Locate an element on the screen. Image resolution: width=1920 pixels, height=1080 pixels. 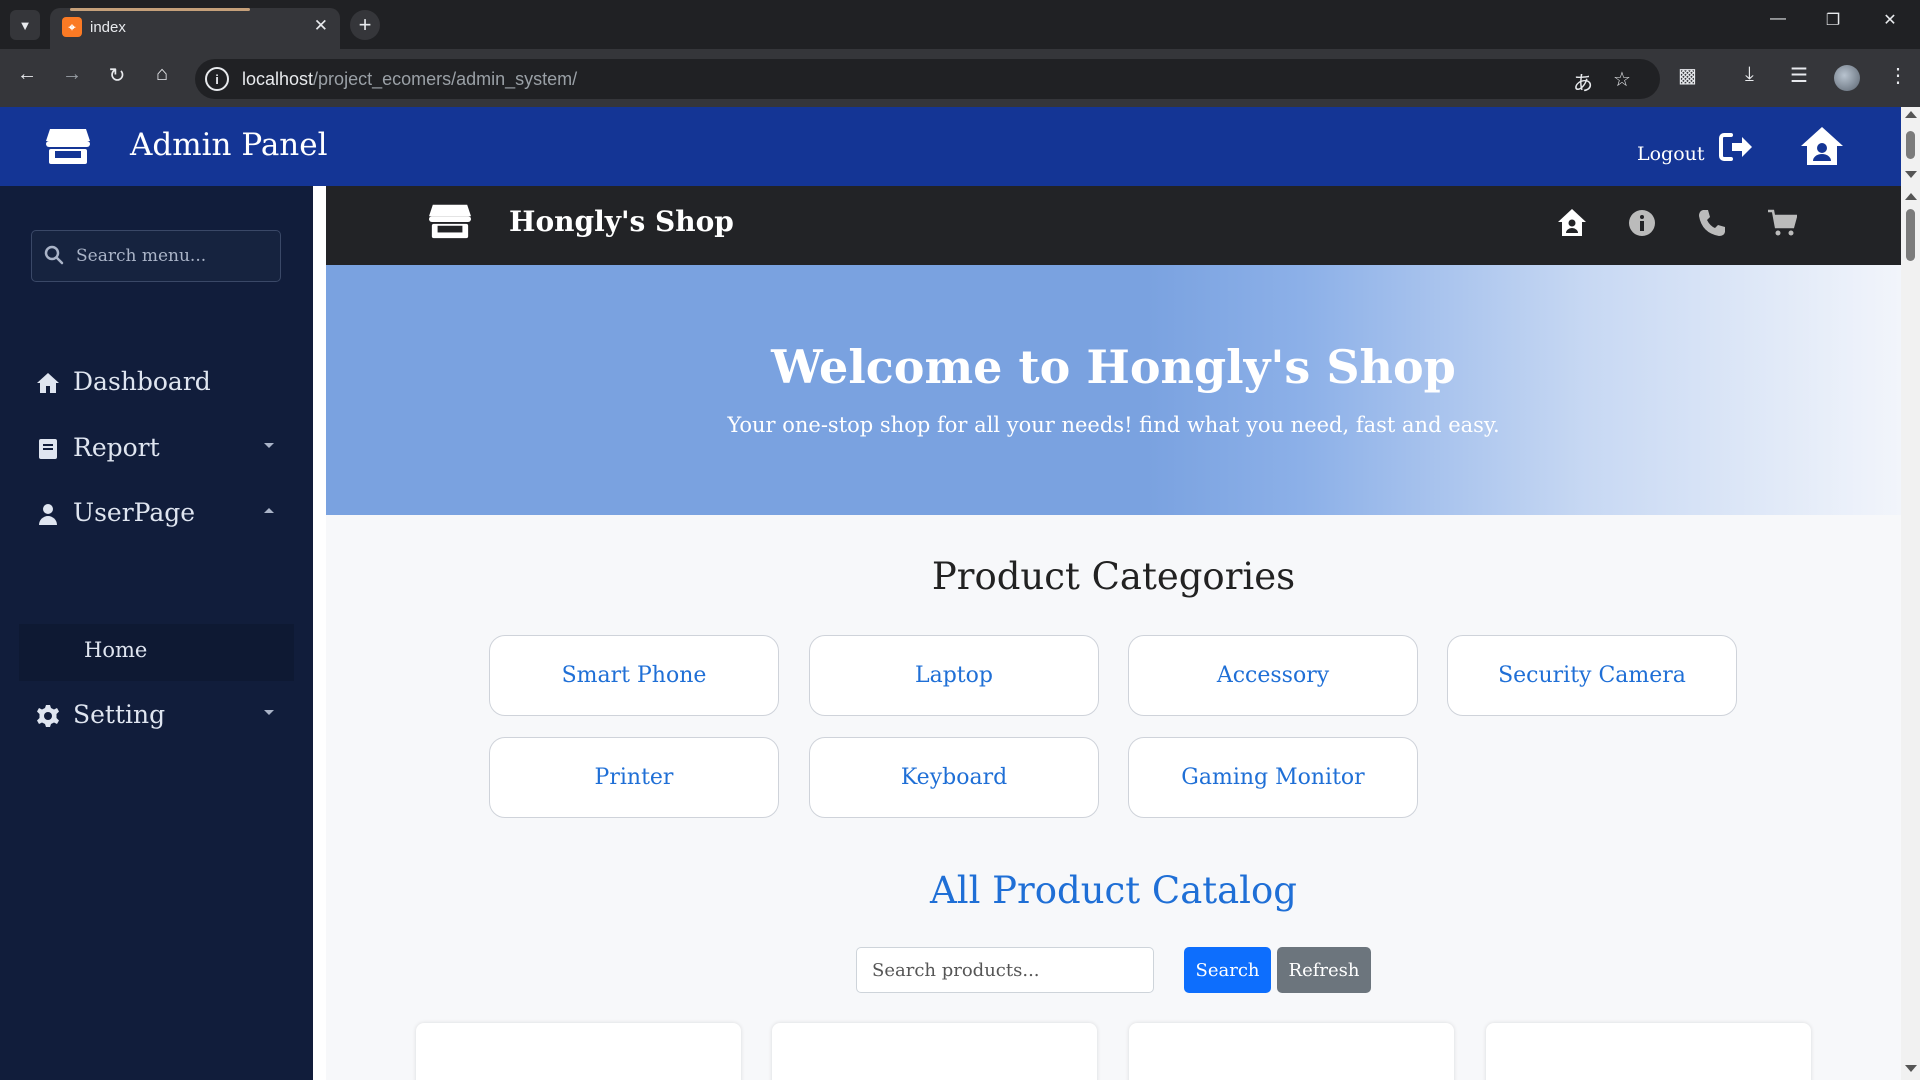
sidebar-item-dashboard: Dashboard is located at coordinates (156, 383).